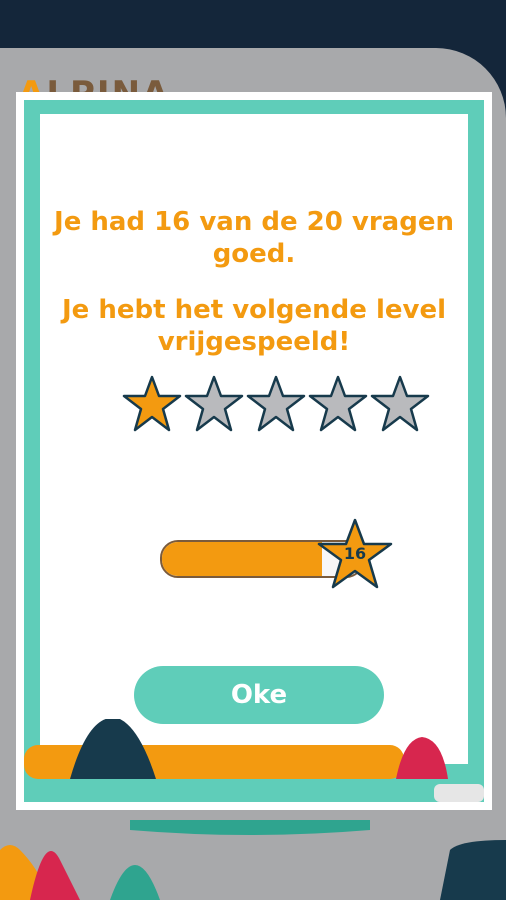 The height and width of the screenshot is (900, 506). What do you see at coordinates (254, 310) in the screenshot?
I see `unlock-message-line: Je hebt het volgende level` at bounding box center [254, 310].